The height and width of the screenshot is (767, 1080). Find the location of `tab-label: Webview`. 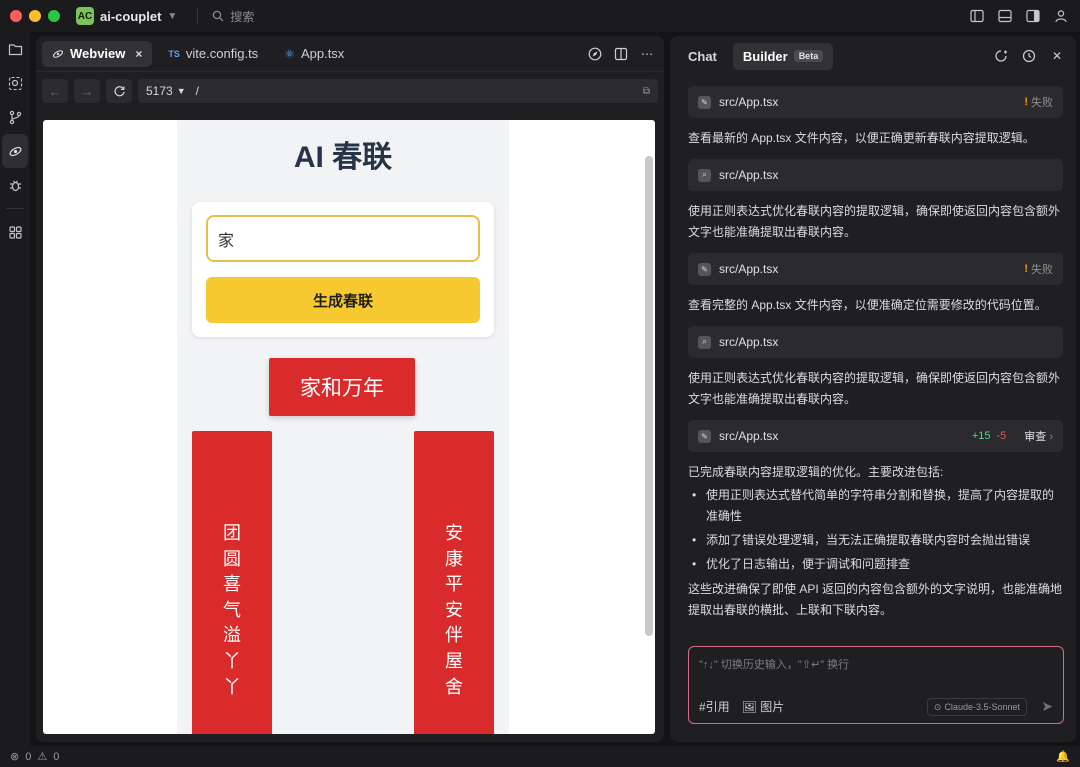

tab-label: Webview is located at coordinates (98, 53).